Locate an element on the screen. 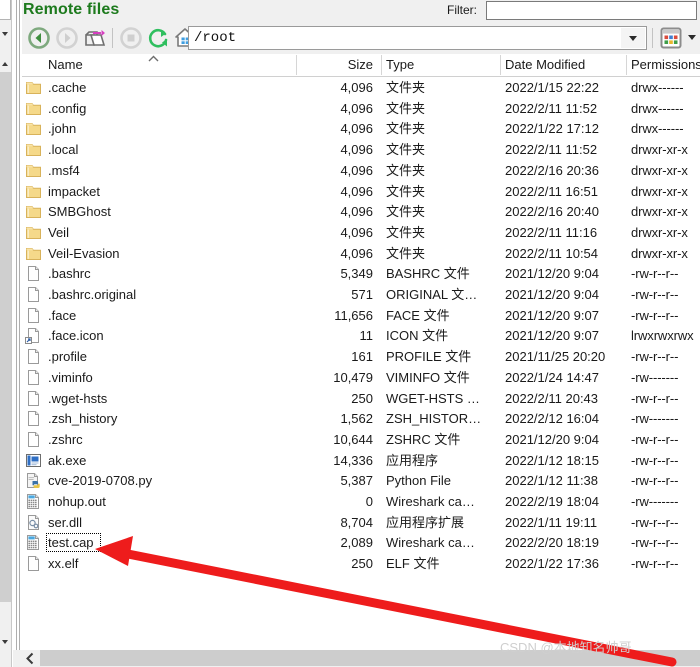 The image size is (700, 667). table-row: .msf4 4,096 文件夹 2022/2/16 20:36 drwxr-xr-x is located at coordinates (361, 170).